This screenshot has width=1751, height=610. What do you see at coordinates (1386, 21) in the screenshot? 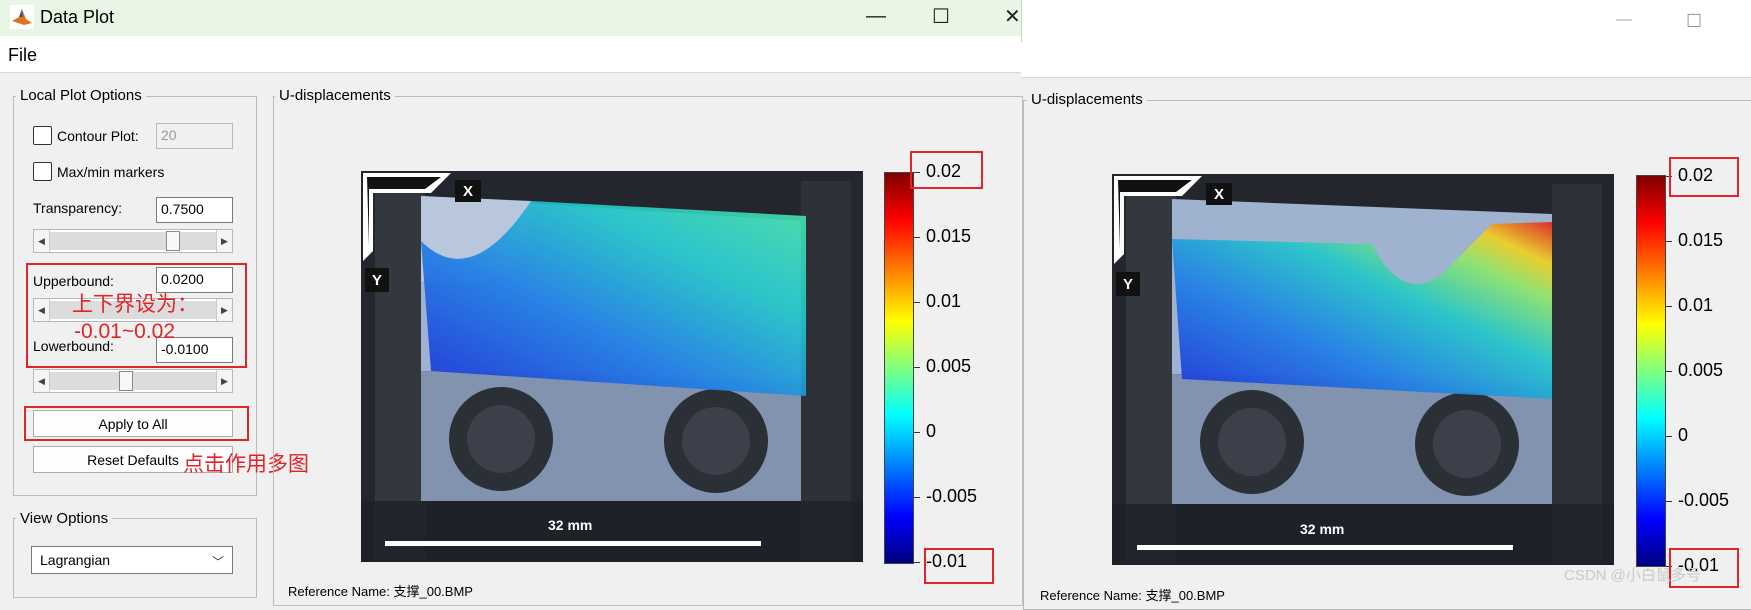
I see `second-window-title-bar` at bounding box center [1386, 21].